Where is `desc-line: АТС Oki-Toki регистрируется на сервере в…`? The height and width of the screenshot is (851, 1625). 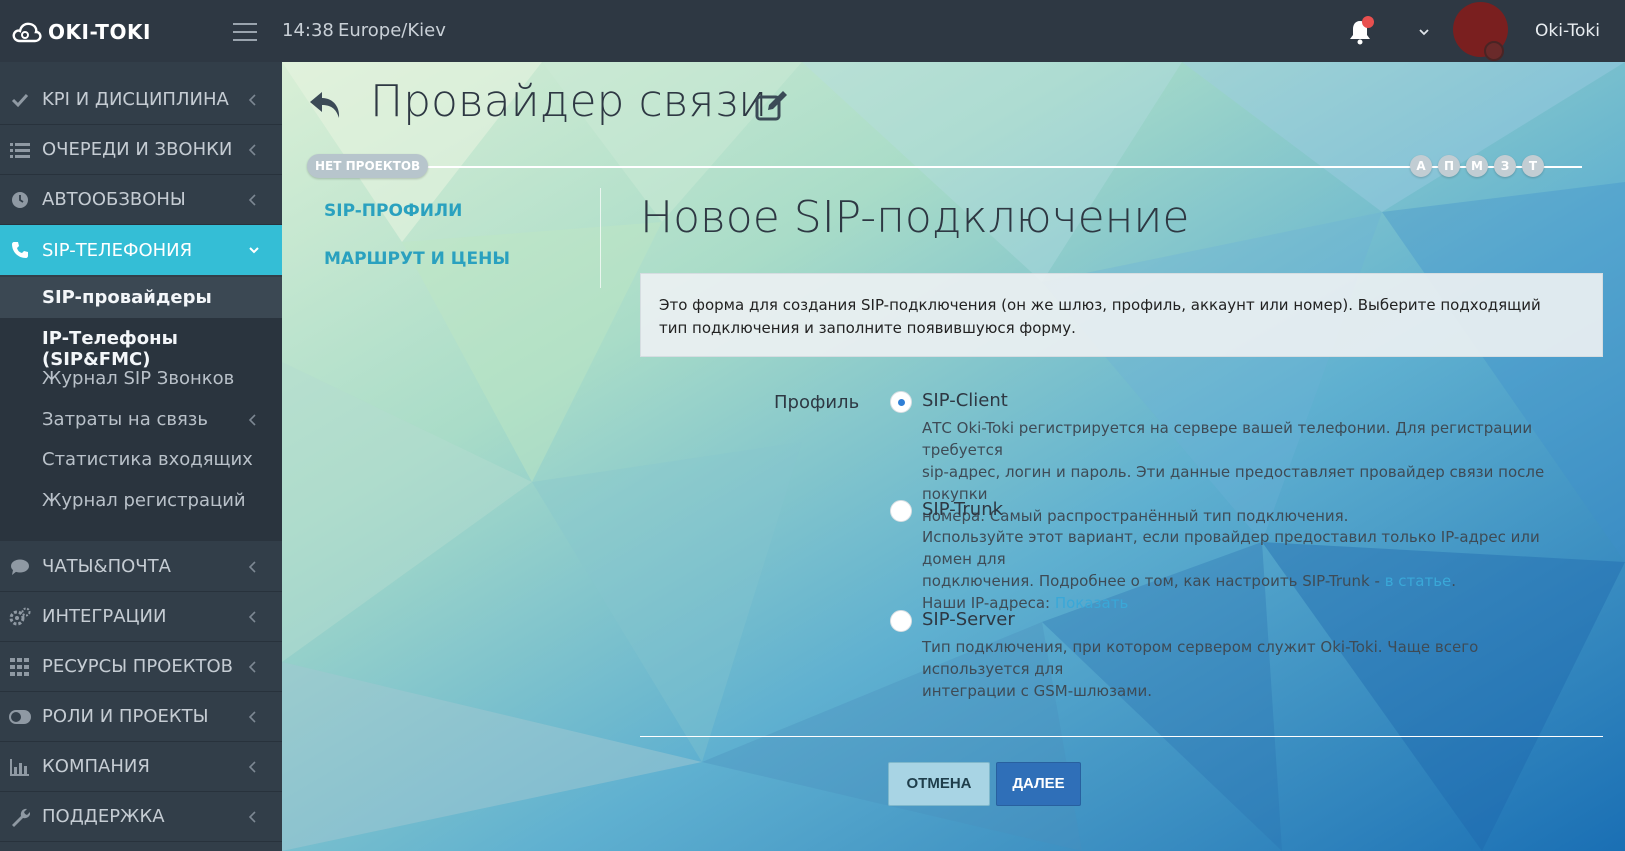 desc-line: АТС Oki-Toki регистрируется на сервере в… is located at coordinates (1227, 439).